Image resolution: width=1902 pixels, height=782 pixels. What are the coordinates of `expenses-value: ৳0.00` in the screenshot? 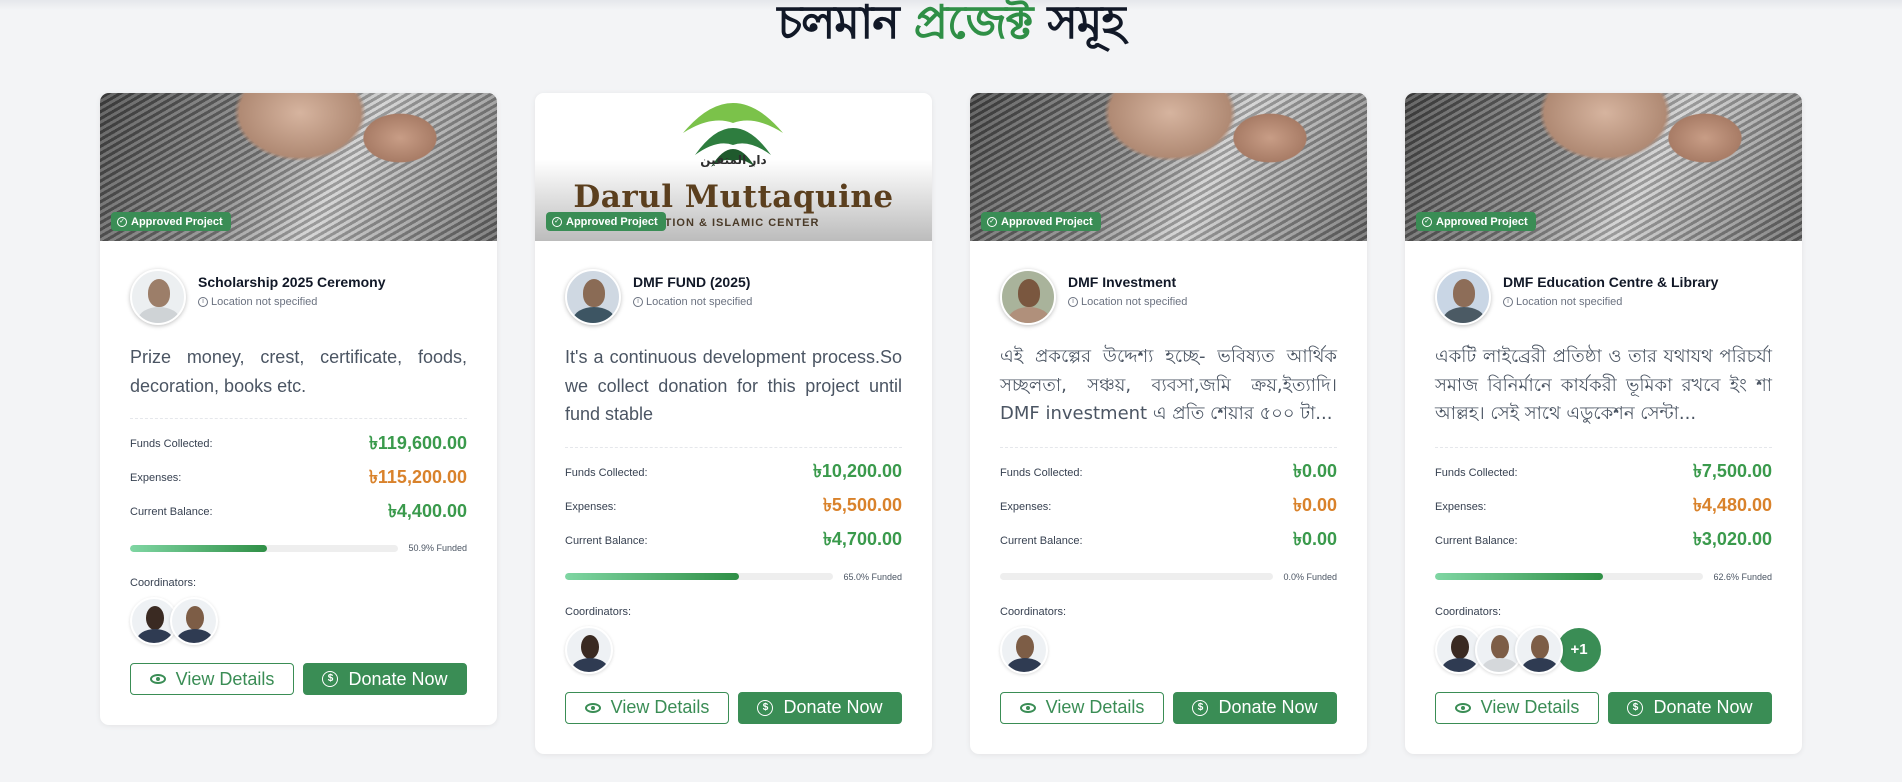 It's located at (1315, 505).